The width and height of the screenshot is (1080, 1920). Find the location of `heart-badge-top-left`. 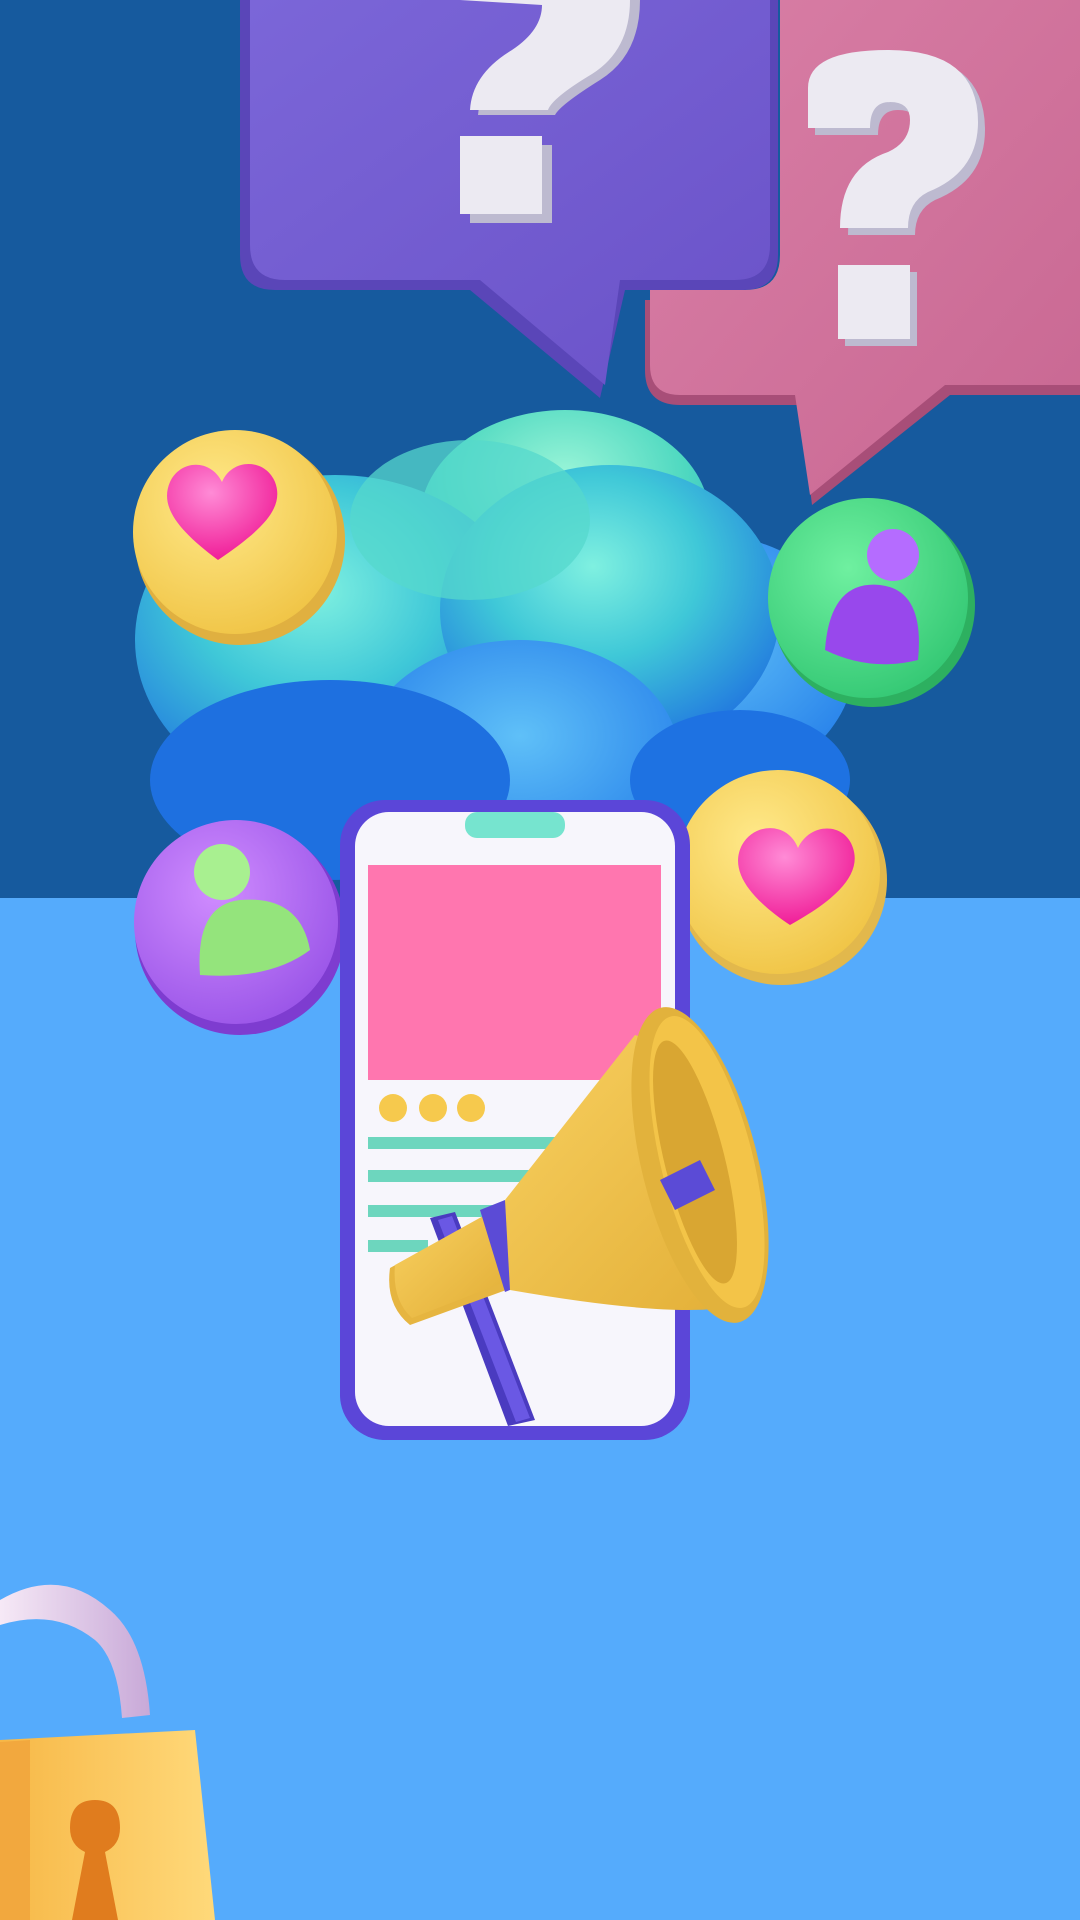

heart-badge-top-left is located at coordinates (239, 537).